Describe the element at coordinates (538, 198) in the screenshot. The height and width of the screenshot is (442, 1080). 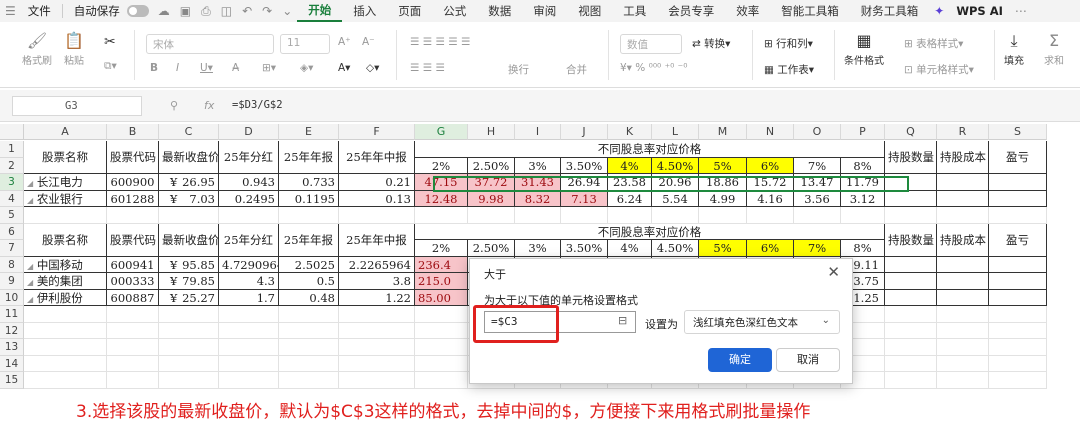
I see `rate-price-cell: 8.32` at that location.